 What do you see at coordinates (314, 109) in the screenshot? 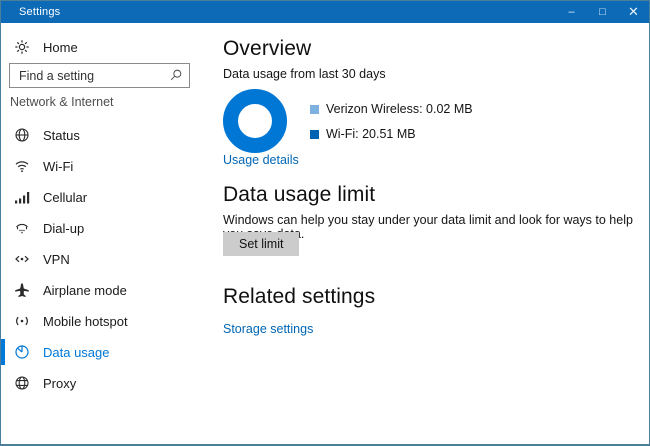
I see `legend-swatch-verizon` at bounding box center [314, 109].